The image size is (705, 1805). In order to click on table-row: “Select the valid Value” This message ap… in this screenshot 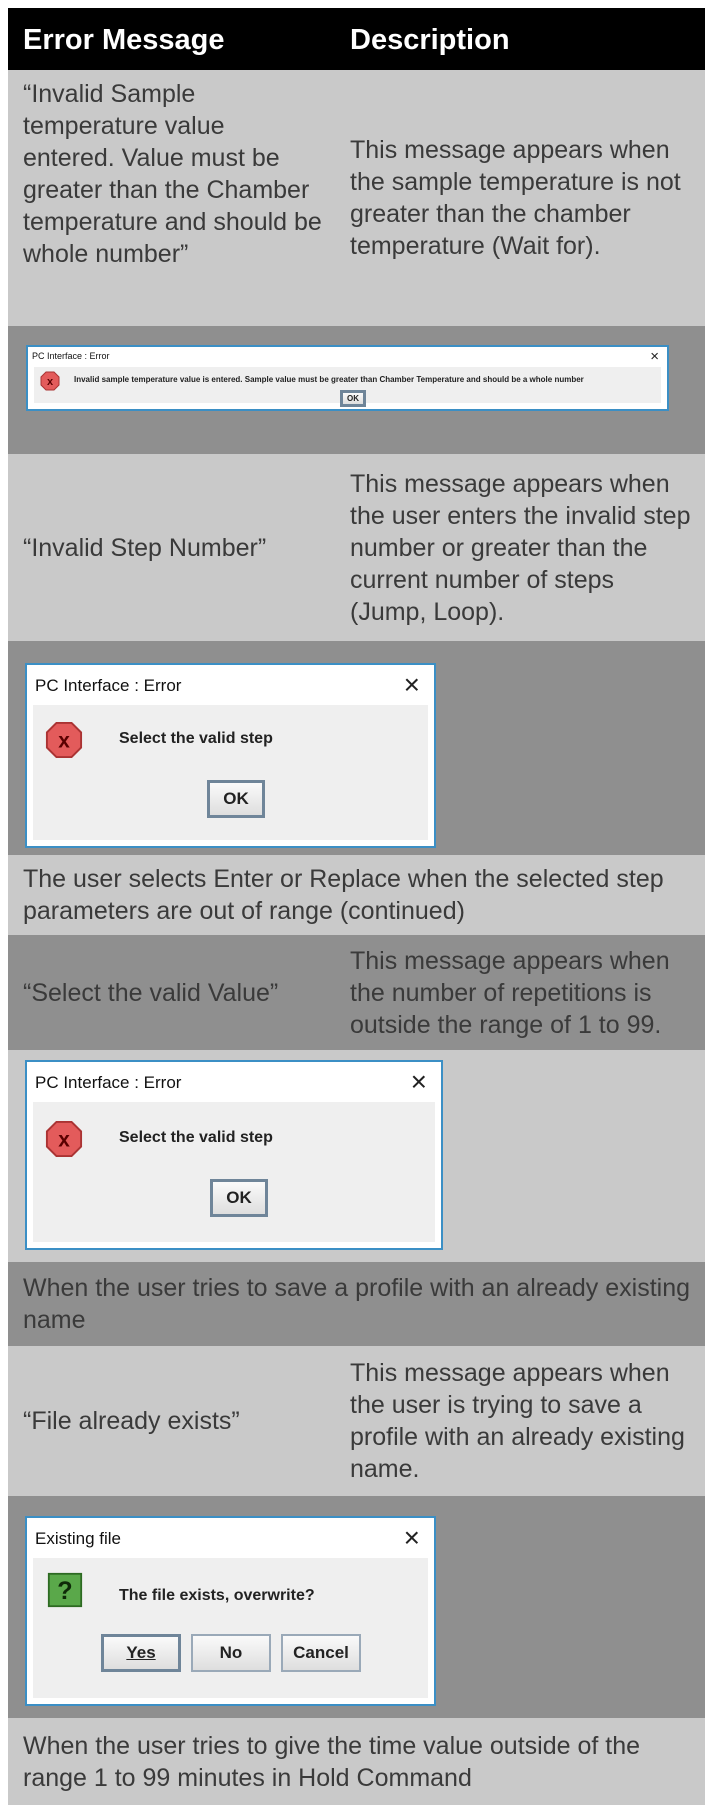, I will do `click(356, 992)`.